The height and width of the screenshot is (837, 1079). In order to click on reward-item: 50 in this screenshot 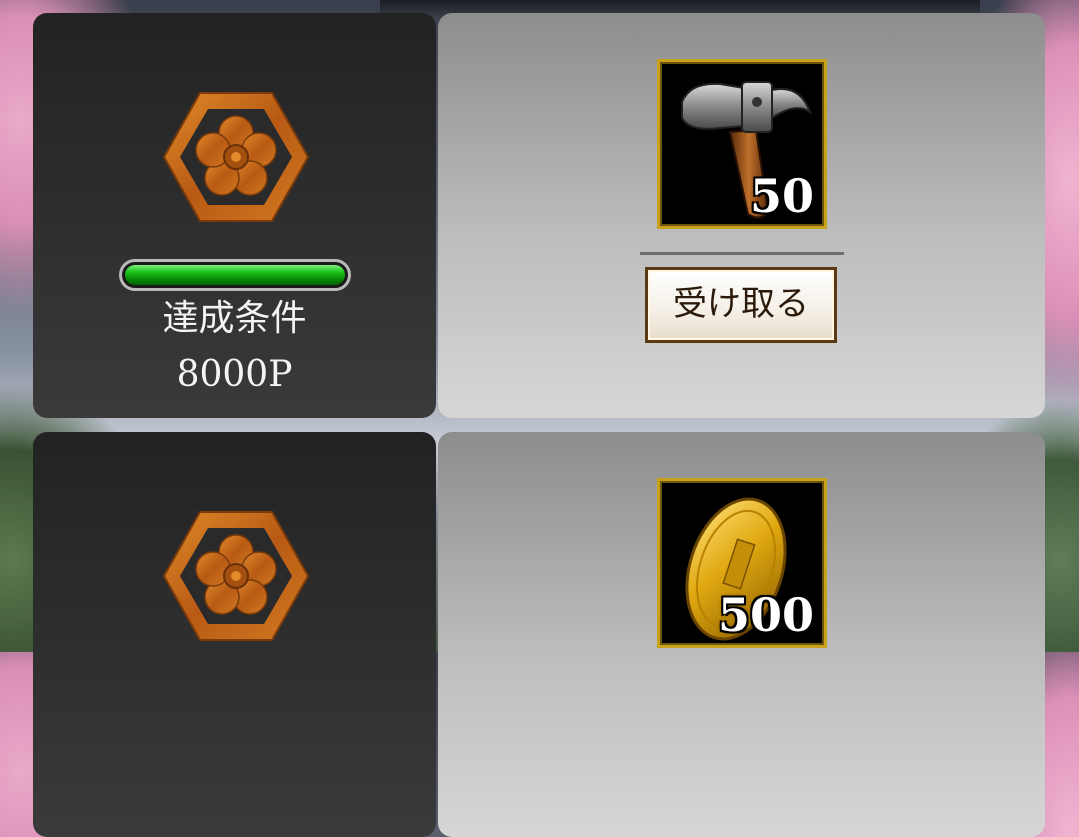, I will do `click(742, 144)`.